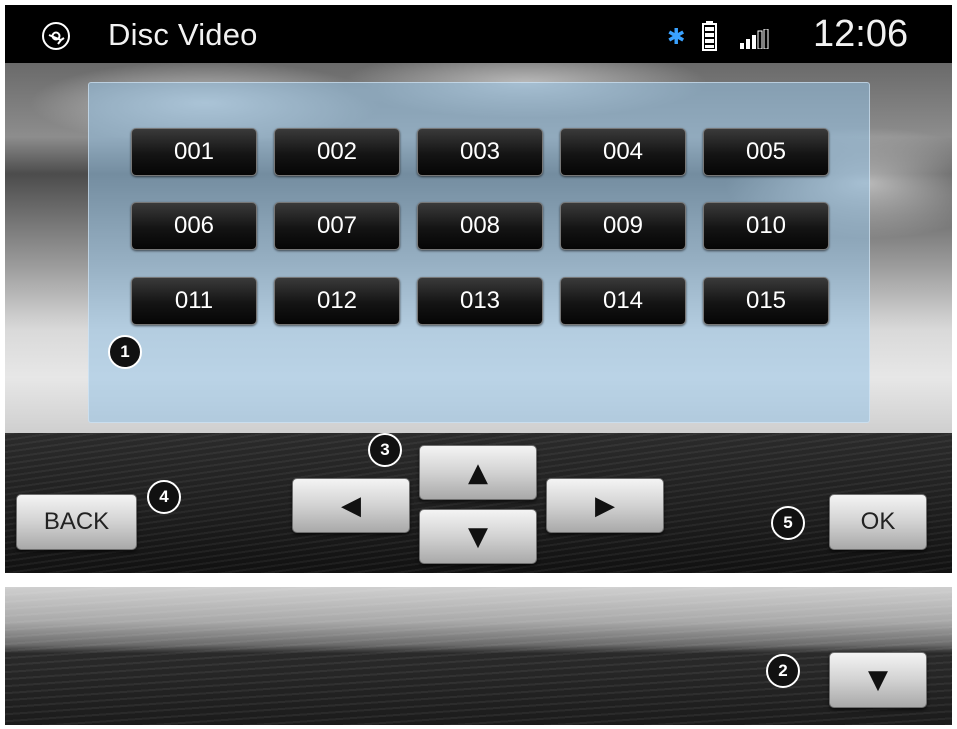  Describe the element at coordinates (861, 34) in the screenshot. I see `clock: 12:06` at that location.